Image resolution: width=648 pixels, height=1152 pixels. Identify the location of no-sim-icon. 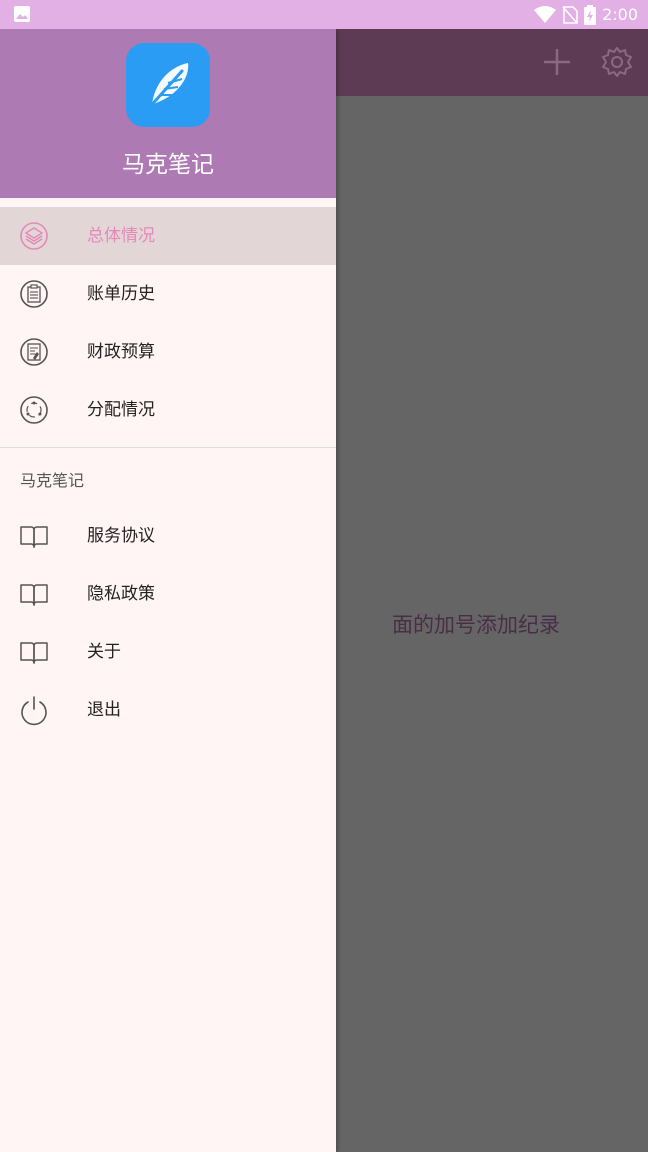
(570, 14).